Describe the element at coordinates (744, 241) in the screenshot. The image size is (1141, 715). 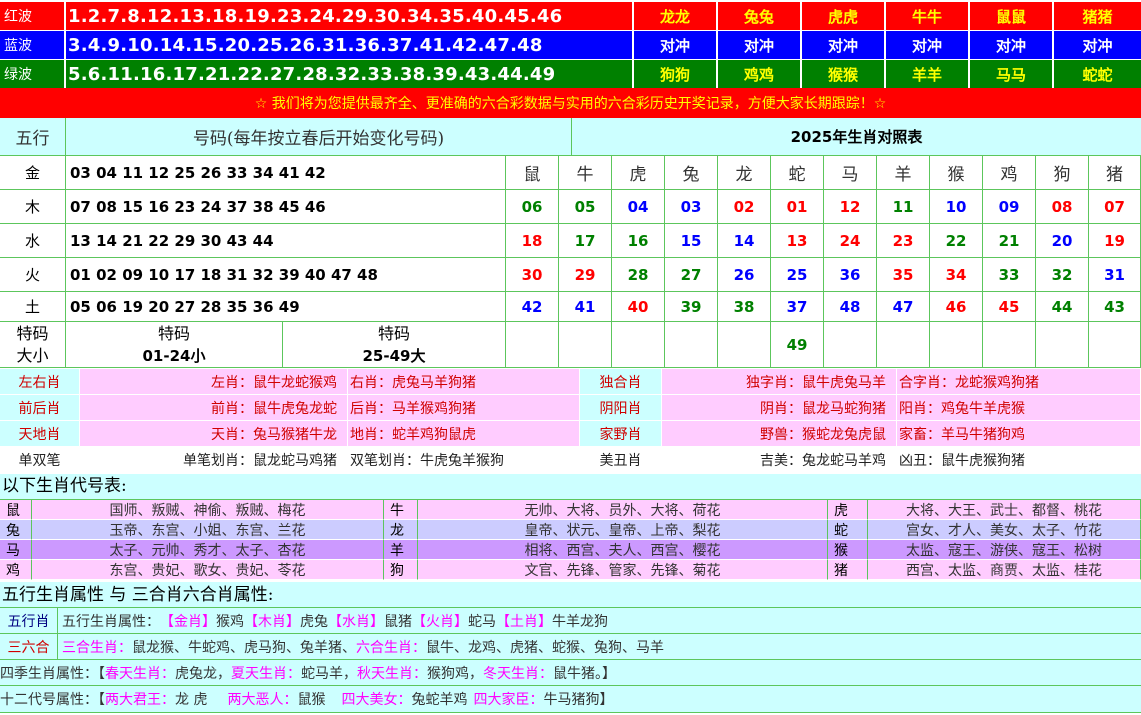
I see `zodiac-number: 14` at that location.